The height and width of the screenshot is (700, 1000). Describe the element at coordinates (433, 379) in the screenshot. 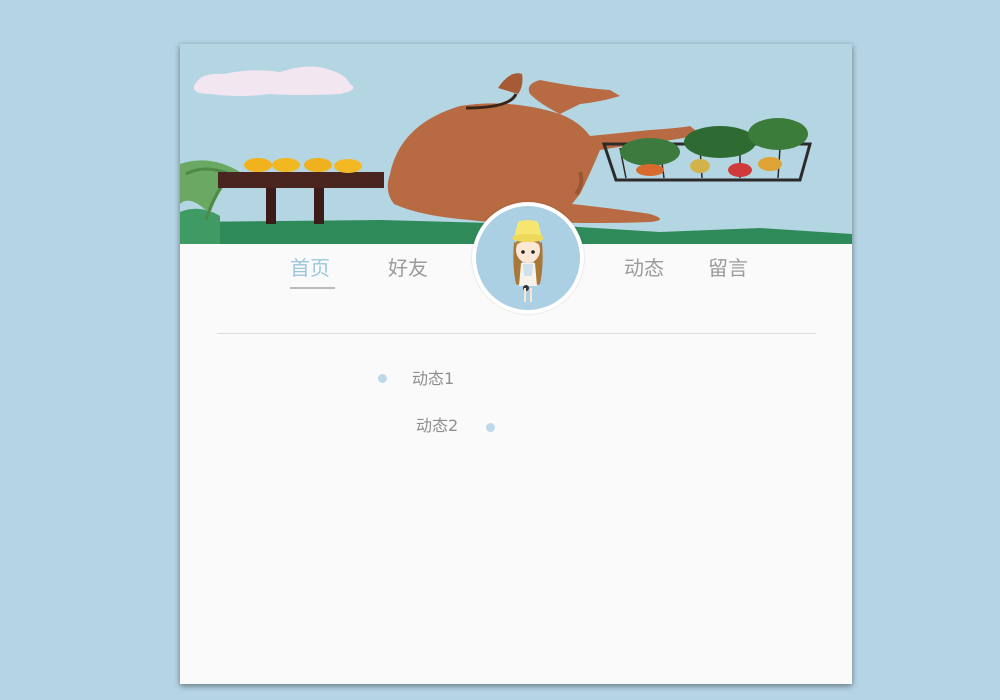

I see `timeline-item: 动态1` at that location.